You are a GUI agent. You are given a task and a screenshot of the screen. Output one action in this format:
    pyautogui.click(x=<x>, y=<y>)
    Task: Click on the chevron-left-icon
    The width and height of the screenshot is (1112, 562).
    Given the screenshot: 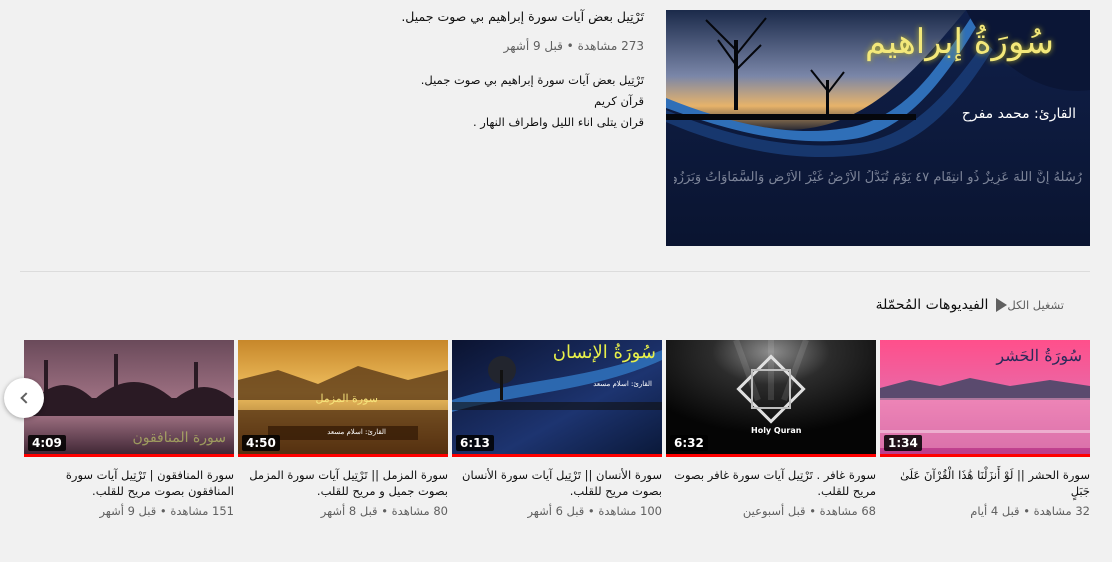 What is the action you would take?
    pyautogui.click(x=25, y=398)
    